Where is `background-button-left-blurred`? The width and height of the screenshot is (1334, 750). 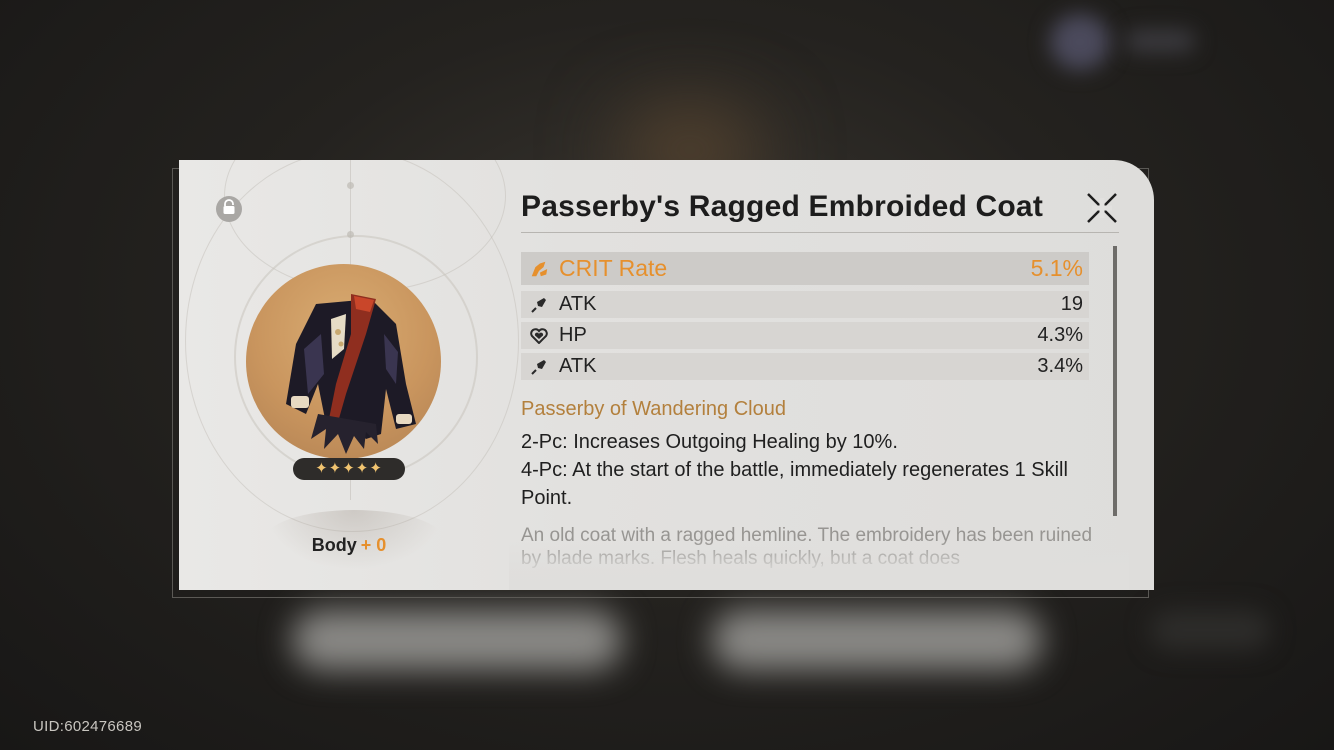 background-button-left-blurred is located at coordinates (457, 640).